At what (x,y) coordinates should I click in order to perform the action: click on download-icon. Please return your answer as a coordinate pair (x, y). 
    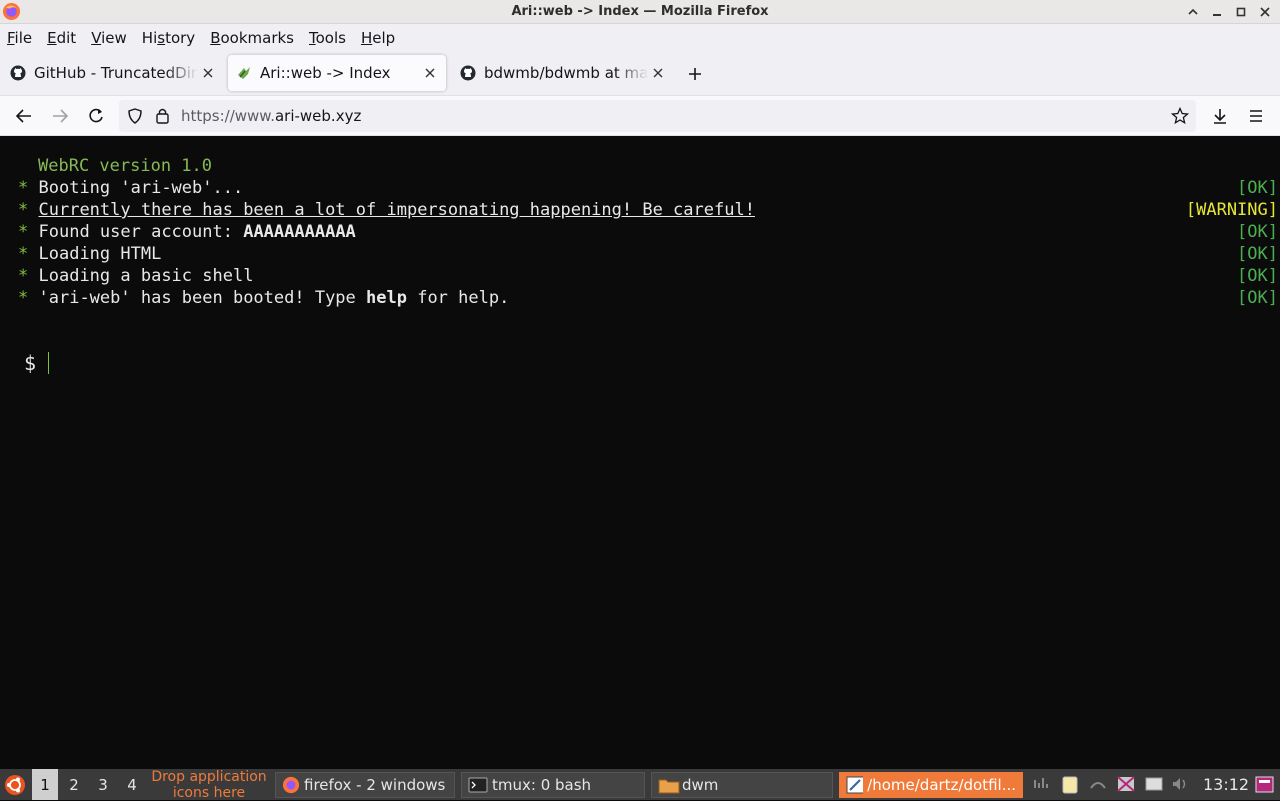
    Looking at the image, I should click on (1220, 116).